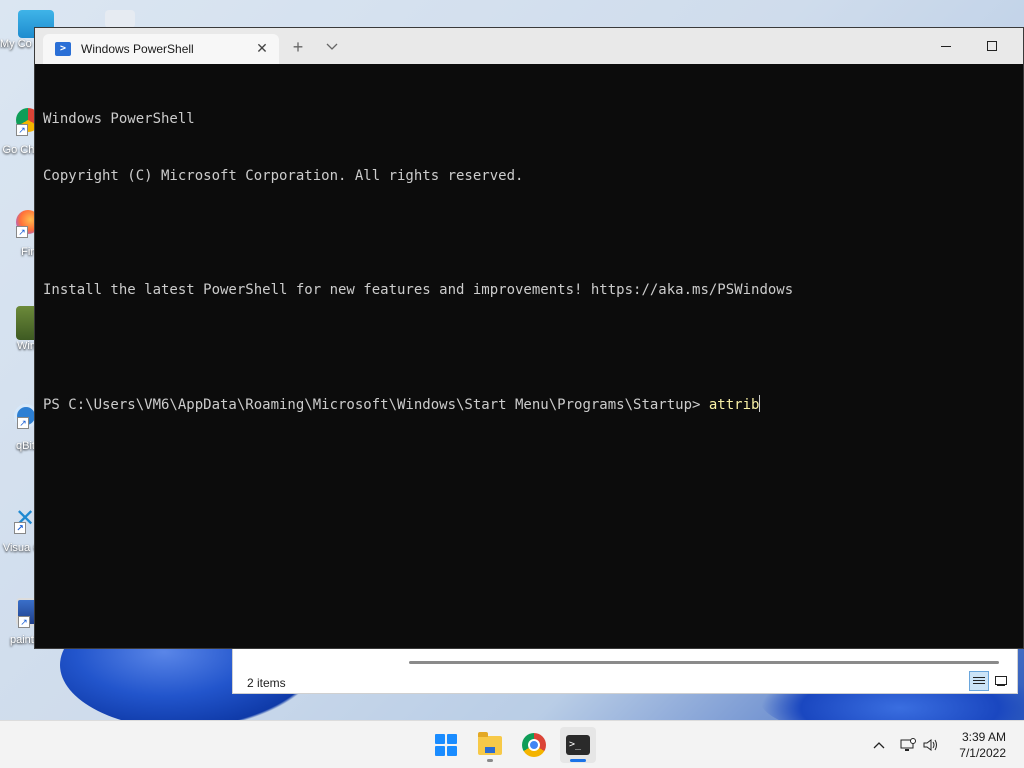  I want to click on tab-windows-powershell: > Windows PowerShell ✕, so click(161, 49).